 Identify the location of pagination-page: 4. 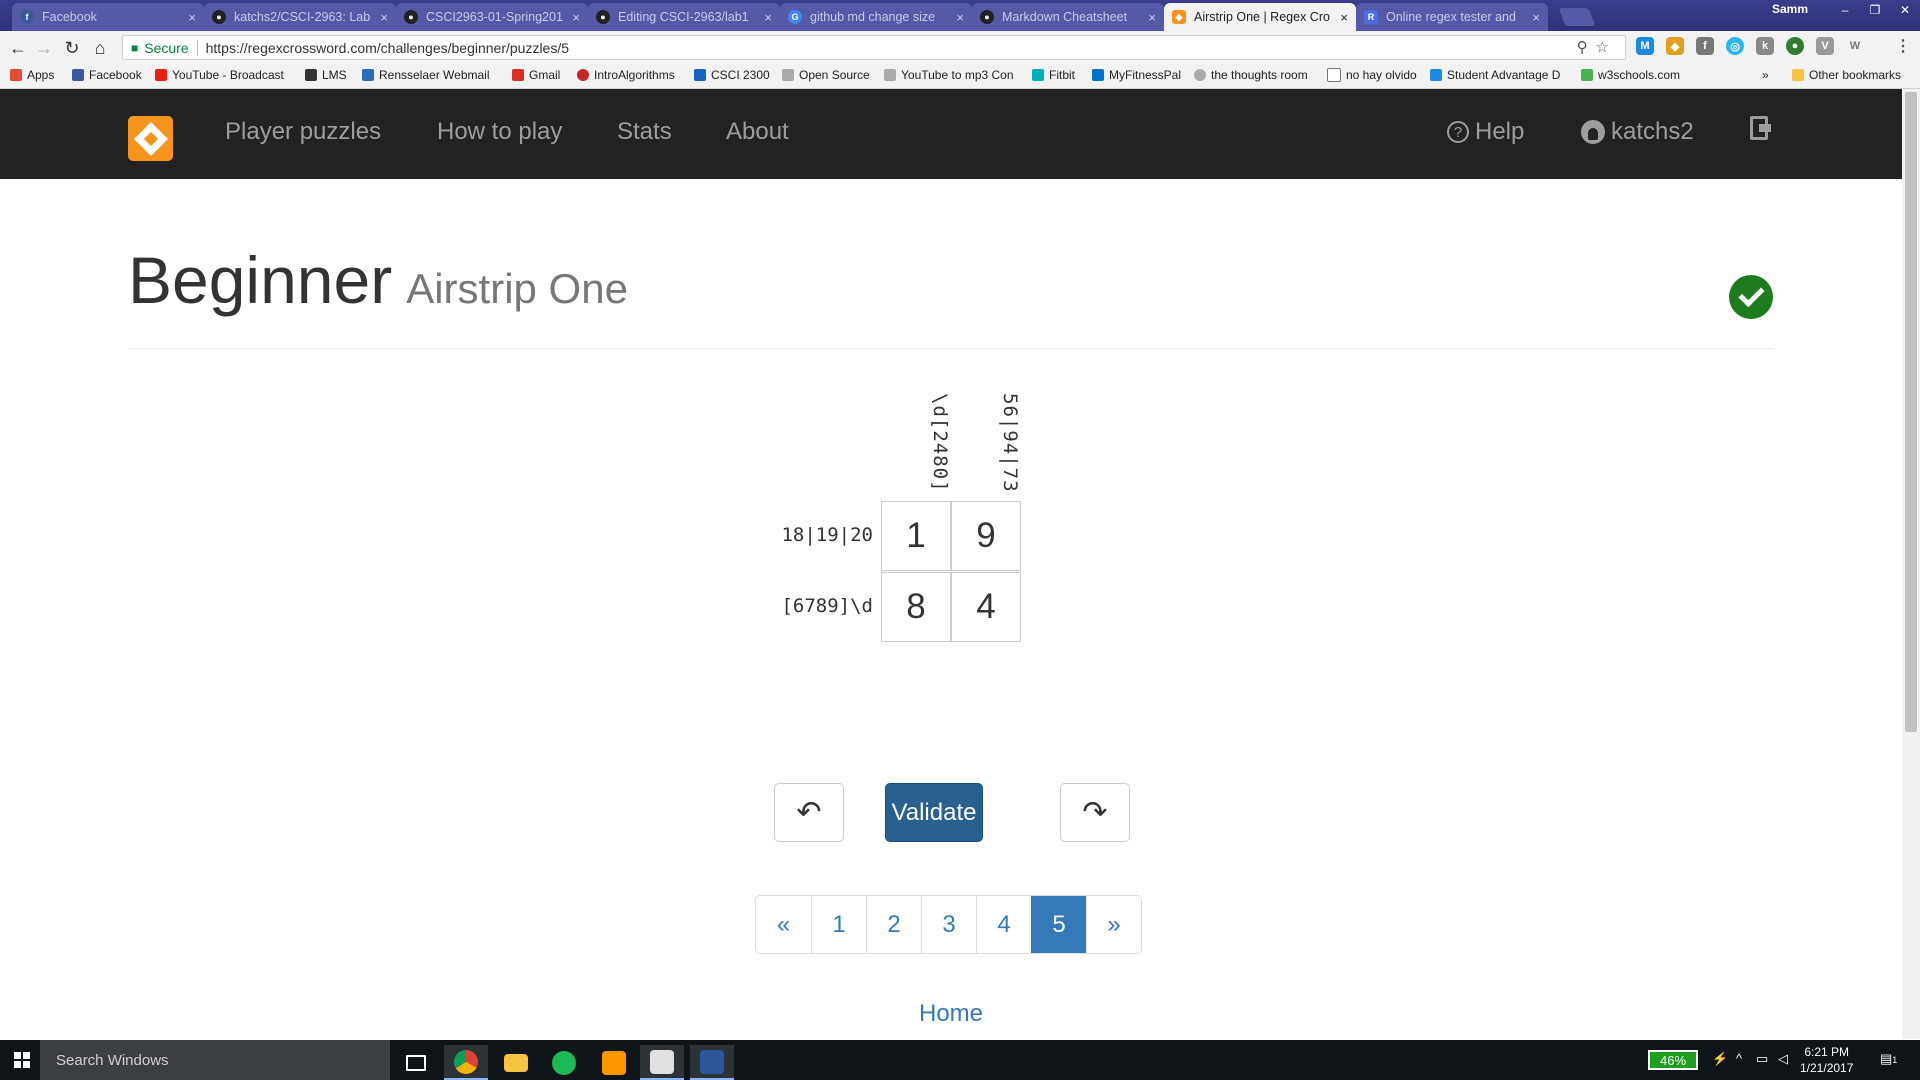
(1003, 924).